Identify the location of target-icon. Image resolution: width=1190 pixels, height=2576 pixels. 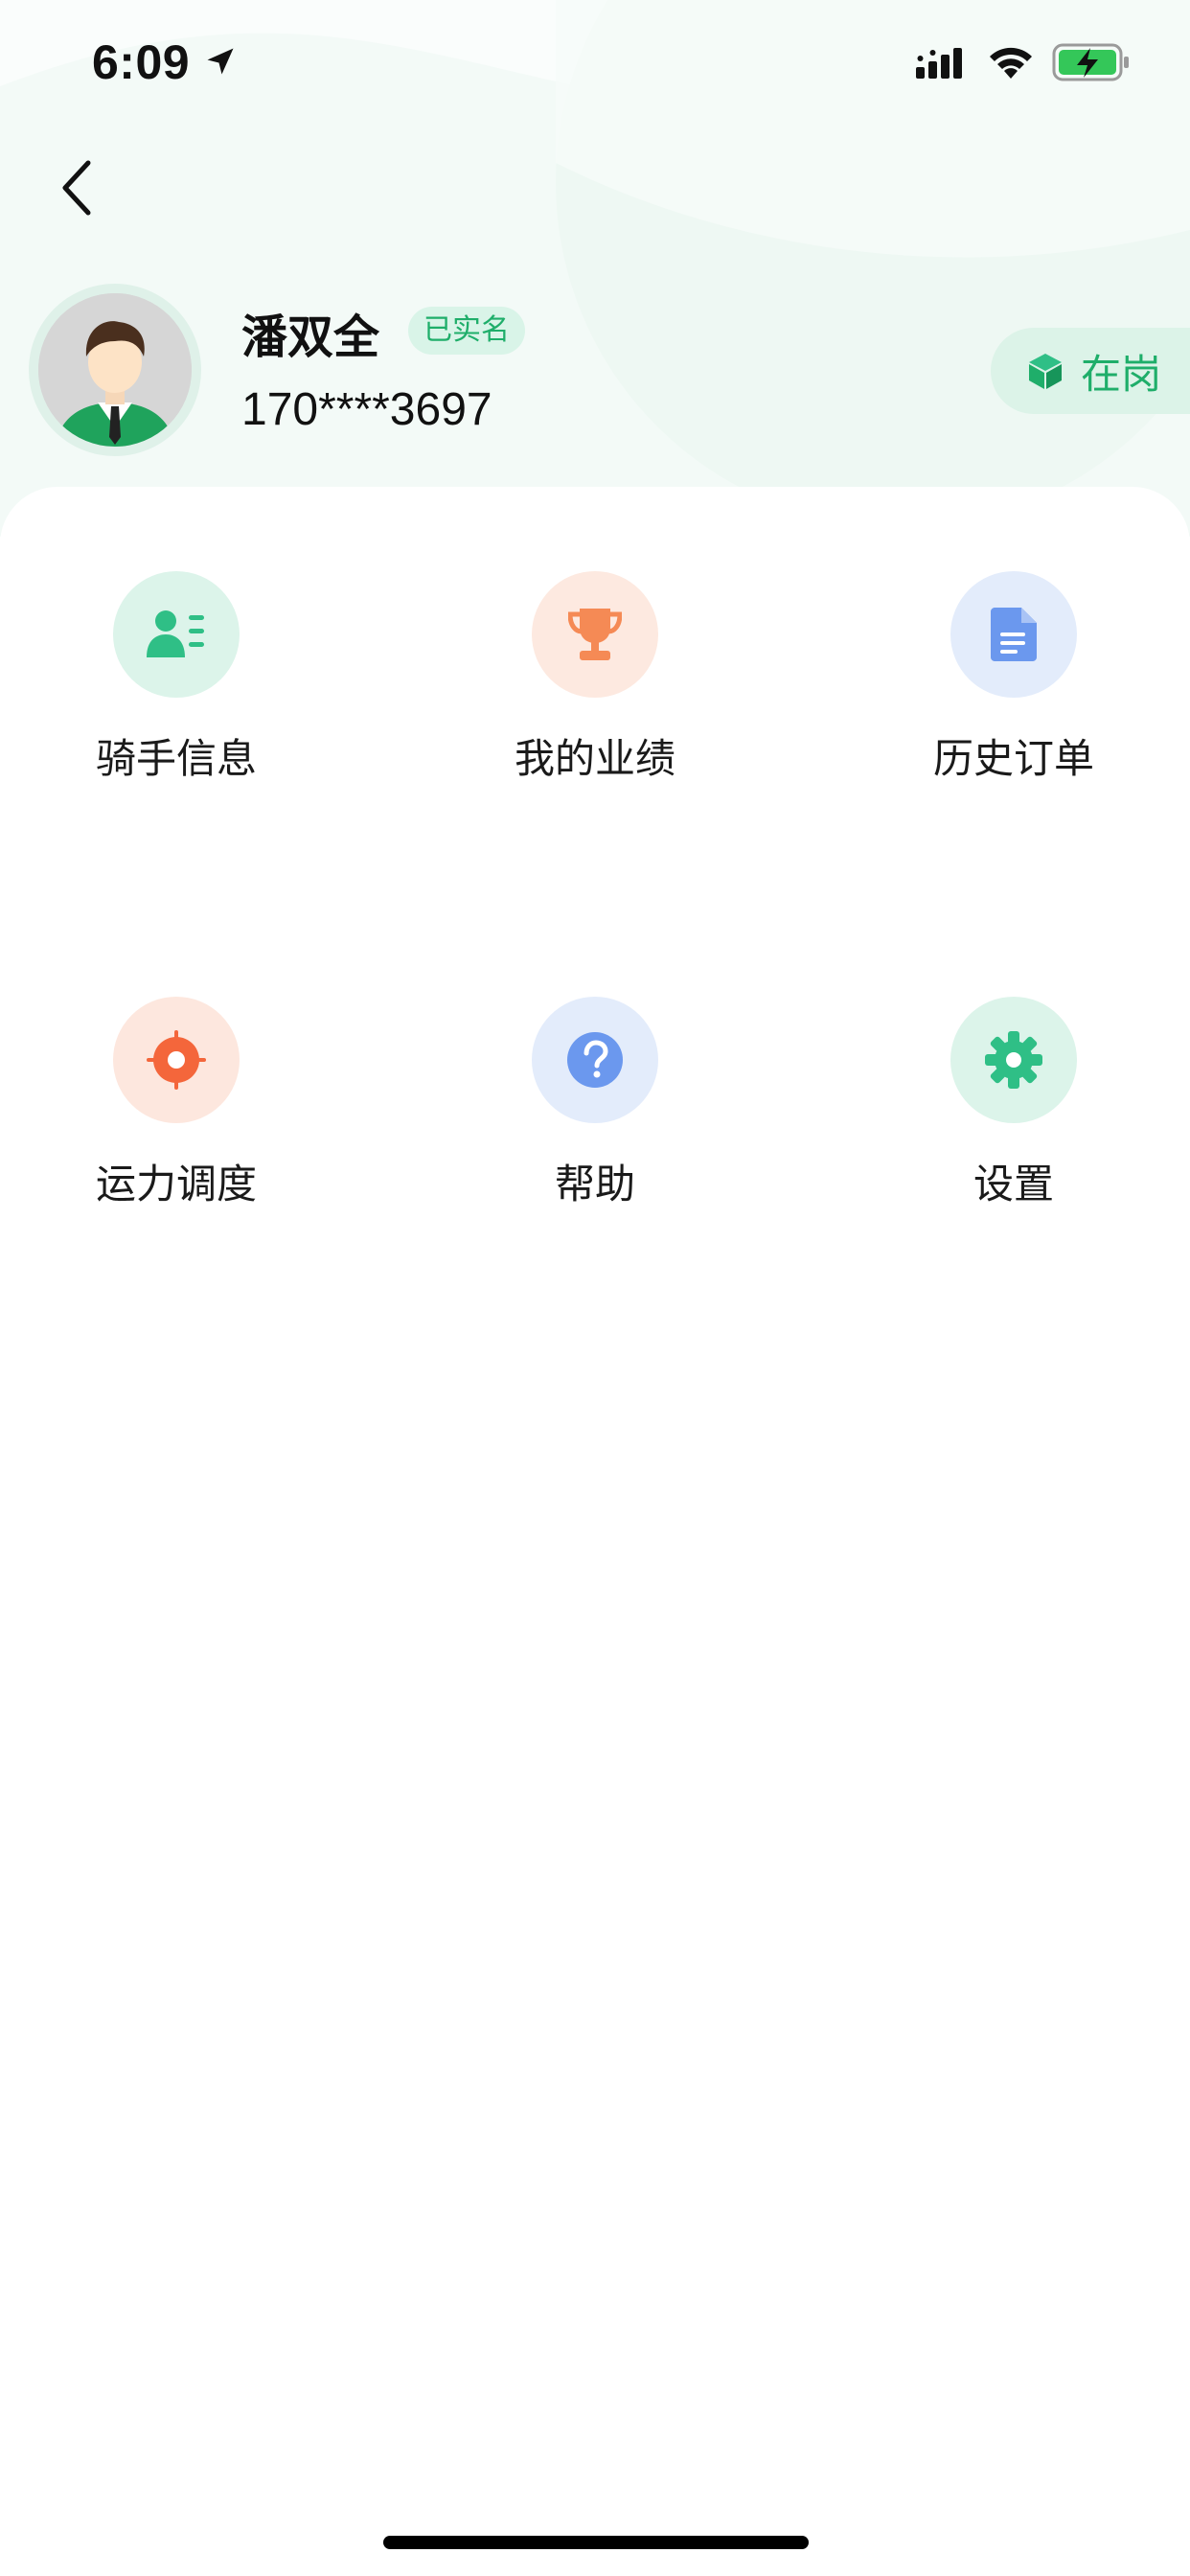
(177, 1060).